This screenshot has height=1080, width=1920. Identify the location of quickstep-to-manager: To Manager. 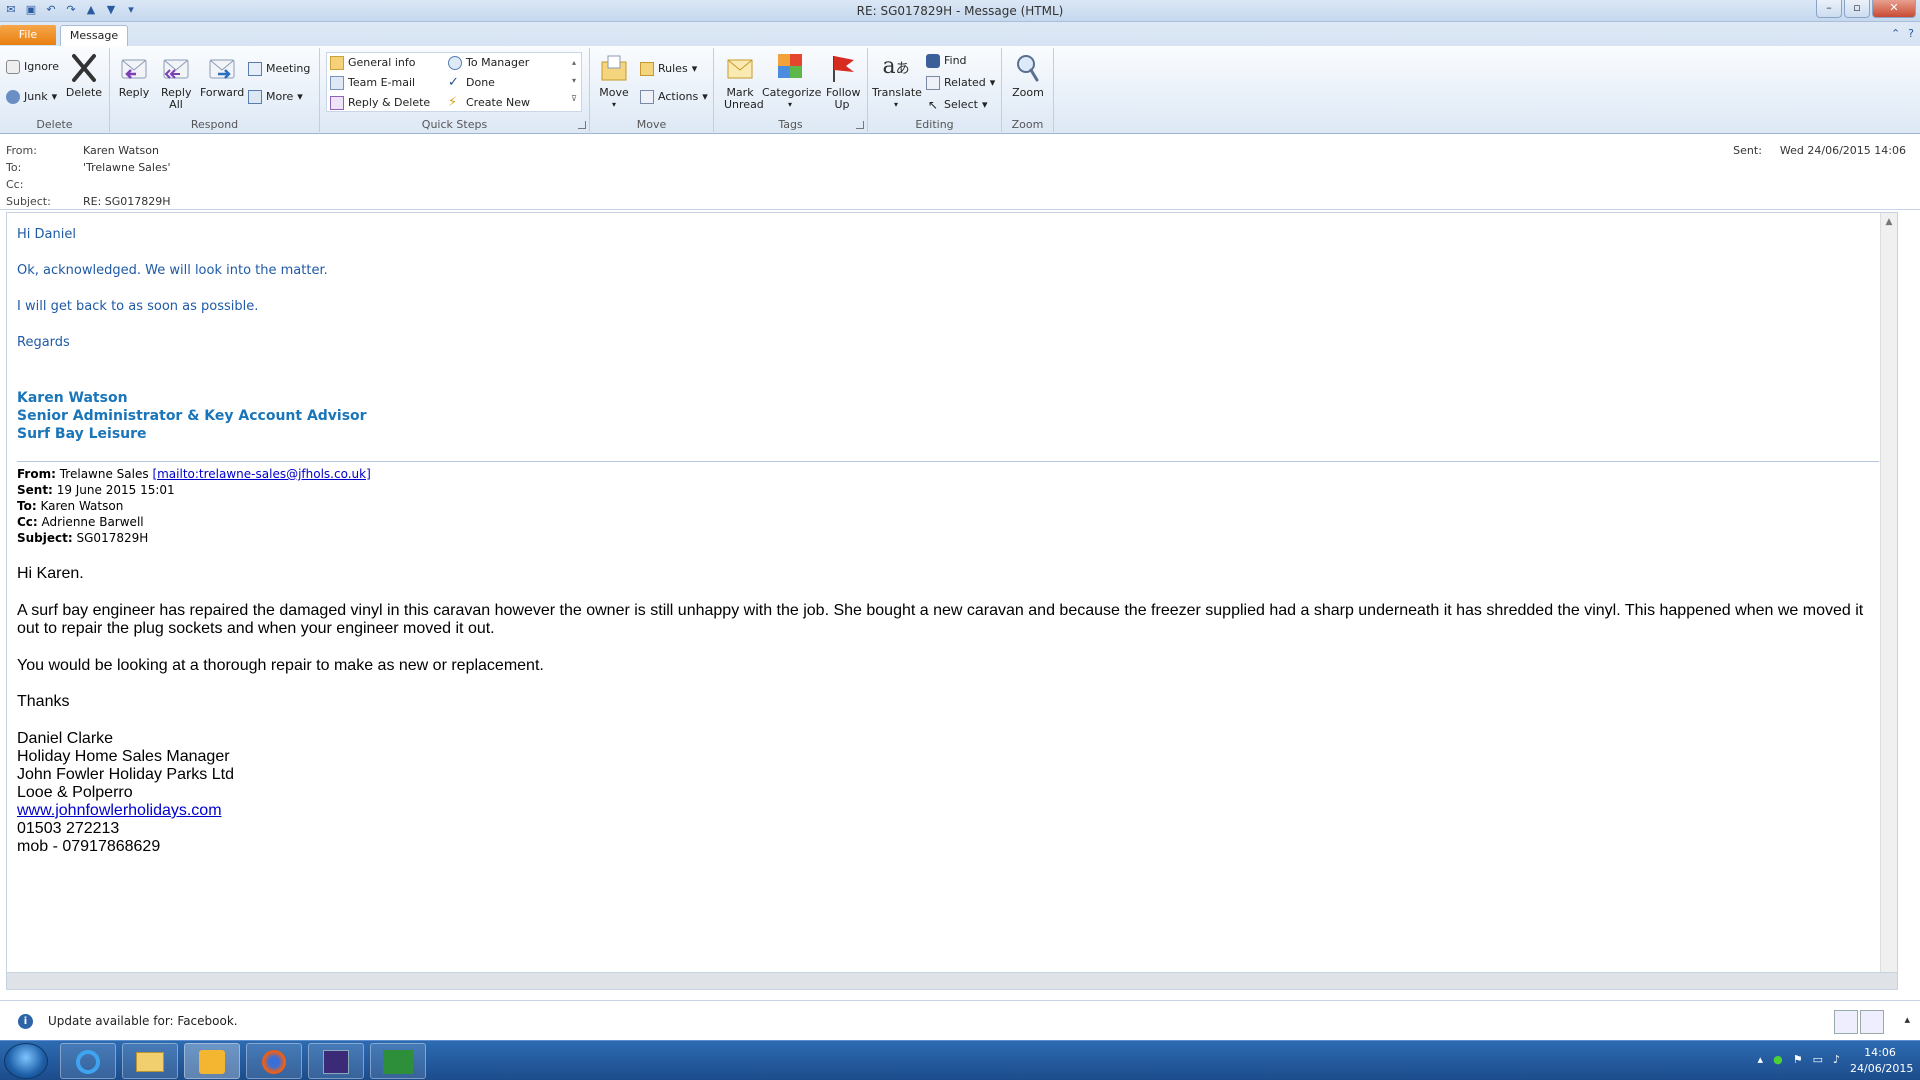
(488, 63).